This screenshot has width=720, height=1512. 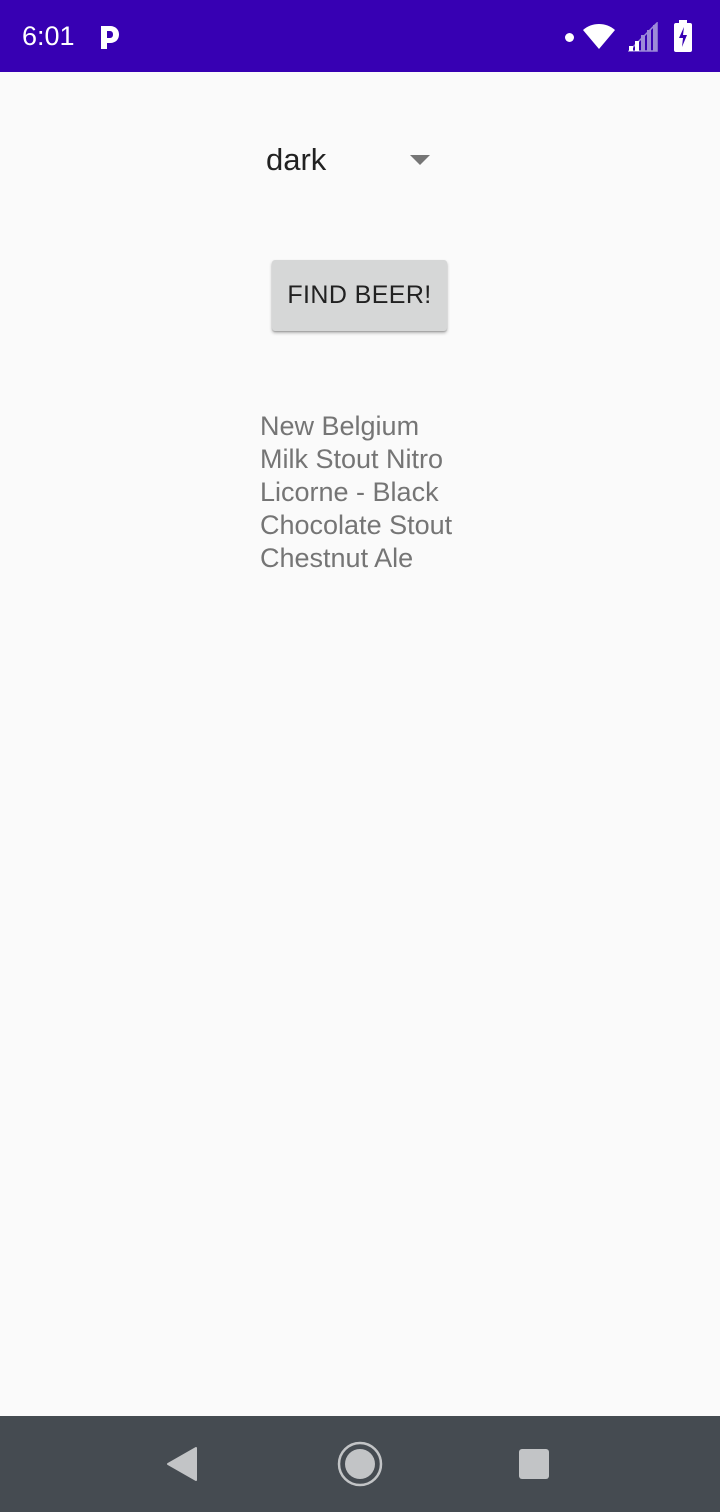 What do you see at coordinates (599, 36) in the screenshot?
I see `wifi-icon` at bounding box center [599, 36].